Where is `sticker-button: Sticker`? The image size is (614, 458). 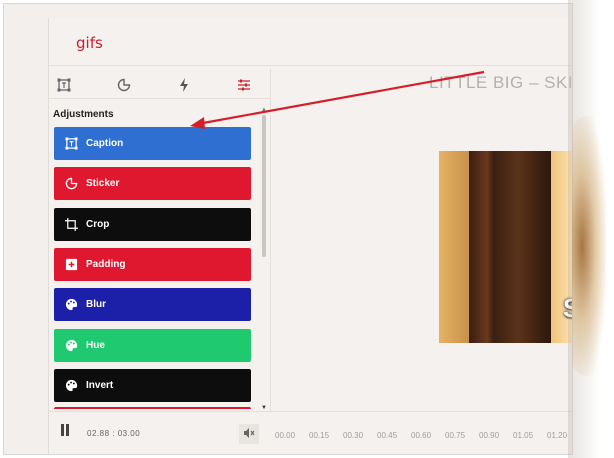 sticker-button: Sticker is located at coordinates (152, 183).